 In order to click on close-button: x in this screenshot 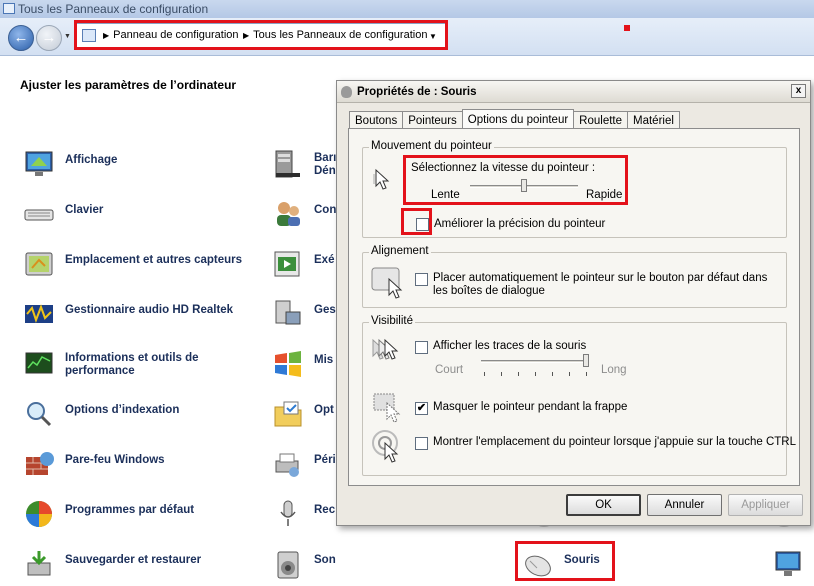, I will do `click(798, 91)`.